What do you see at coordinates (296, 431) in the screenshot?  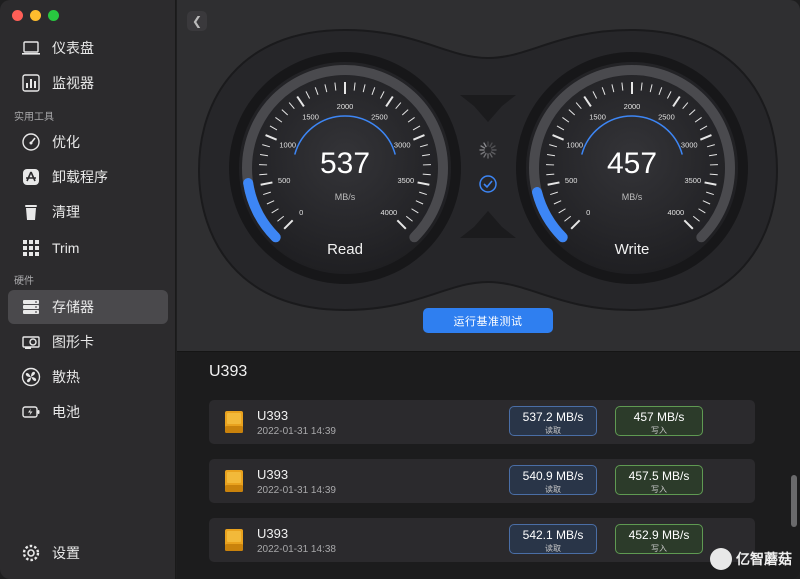 I see `result-timestamp: 2022-01-31 14:39` at bounding box center [296, 431].